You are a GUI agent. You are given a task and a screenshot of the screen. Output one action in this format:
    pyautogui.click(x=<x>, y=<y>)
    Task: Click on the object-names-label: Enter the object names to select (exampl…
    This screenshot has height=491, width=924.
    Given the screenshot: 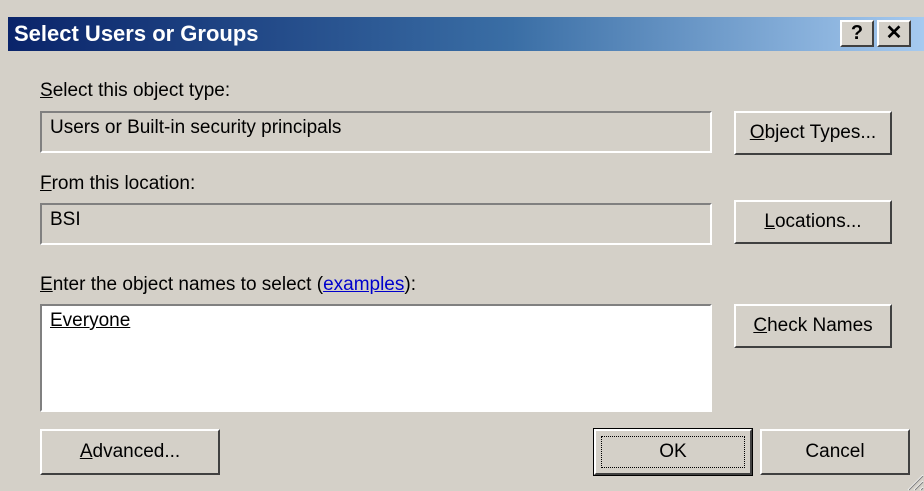 What is the action you would take?
    pyautogui.click(x=228, y=284)
    